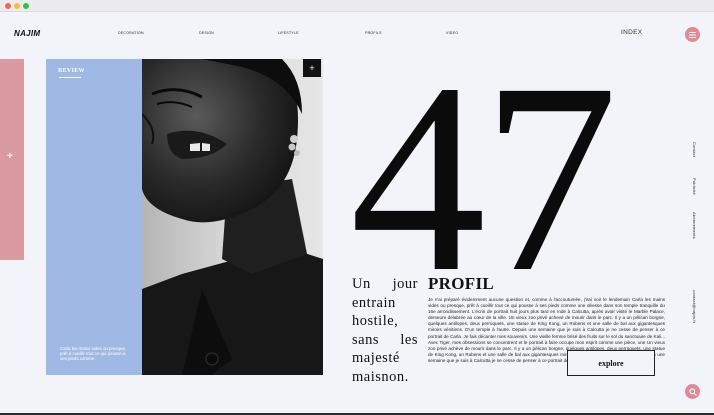 This screenshot has height=415, width=714. I want to click on search-icon, so click(692, 391).